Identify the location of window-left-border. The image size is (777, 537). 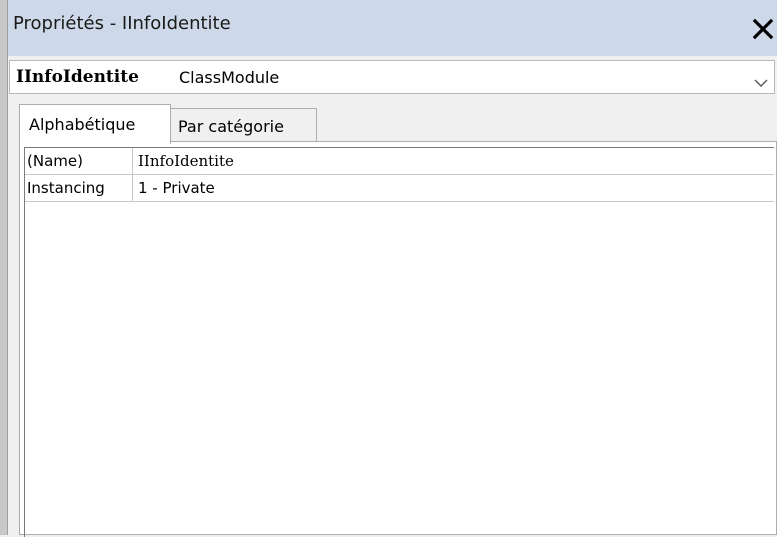
(7, 267).